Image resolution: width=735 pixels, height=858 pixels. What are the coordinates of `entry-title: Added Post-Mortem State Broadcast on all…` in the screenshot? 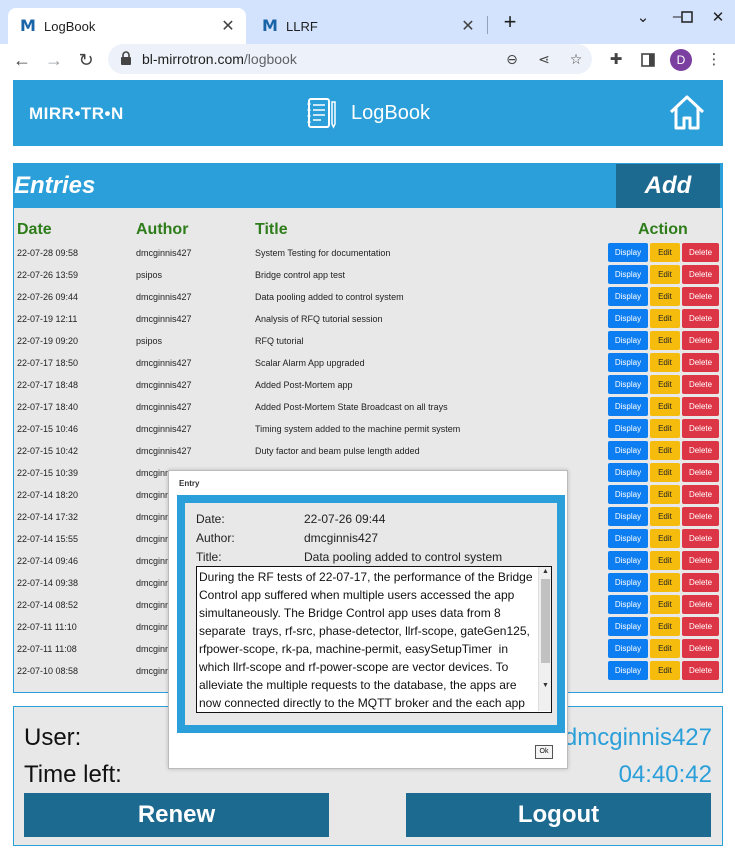 It's located at (351, 407).